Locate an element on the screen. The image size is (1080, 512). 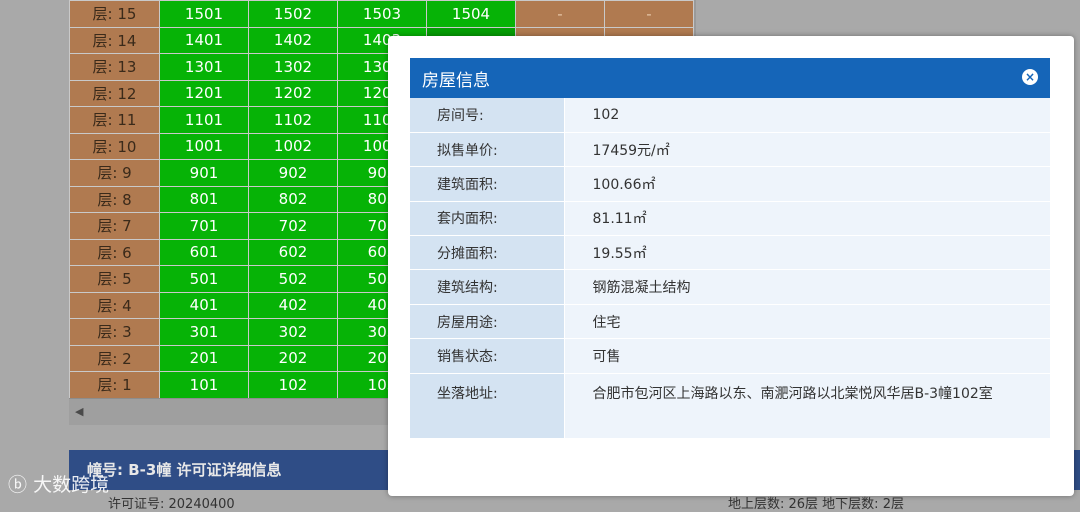
info-row: 销售状态: 可售 is located at coordinates (730, 356).